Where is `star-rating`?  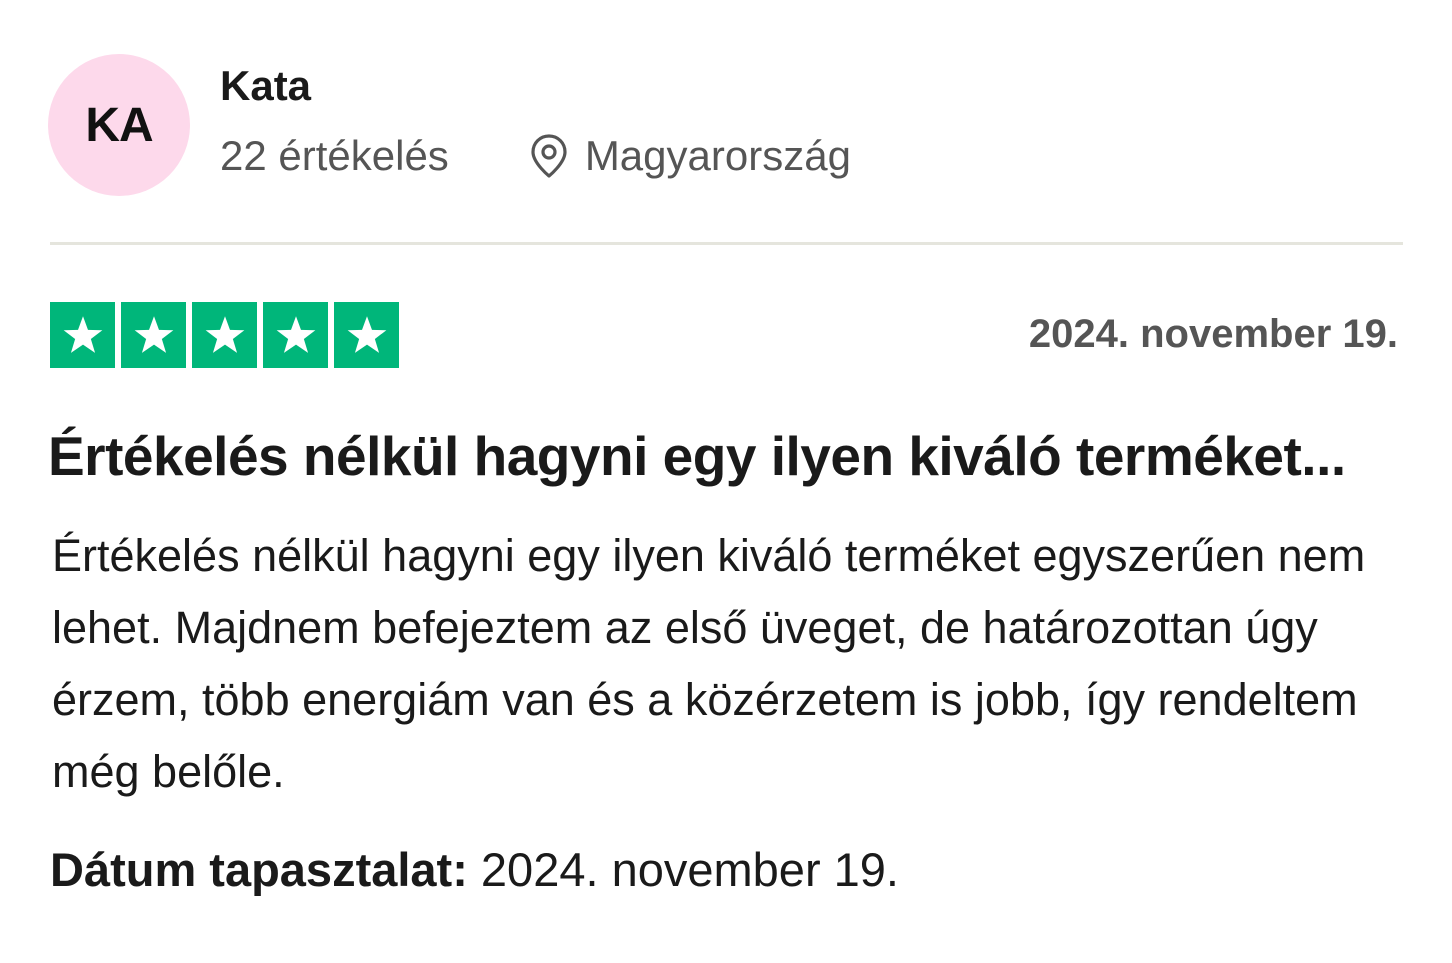 star-rating is located at coordinates (224, 335).